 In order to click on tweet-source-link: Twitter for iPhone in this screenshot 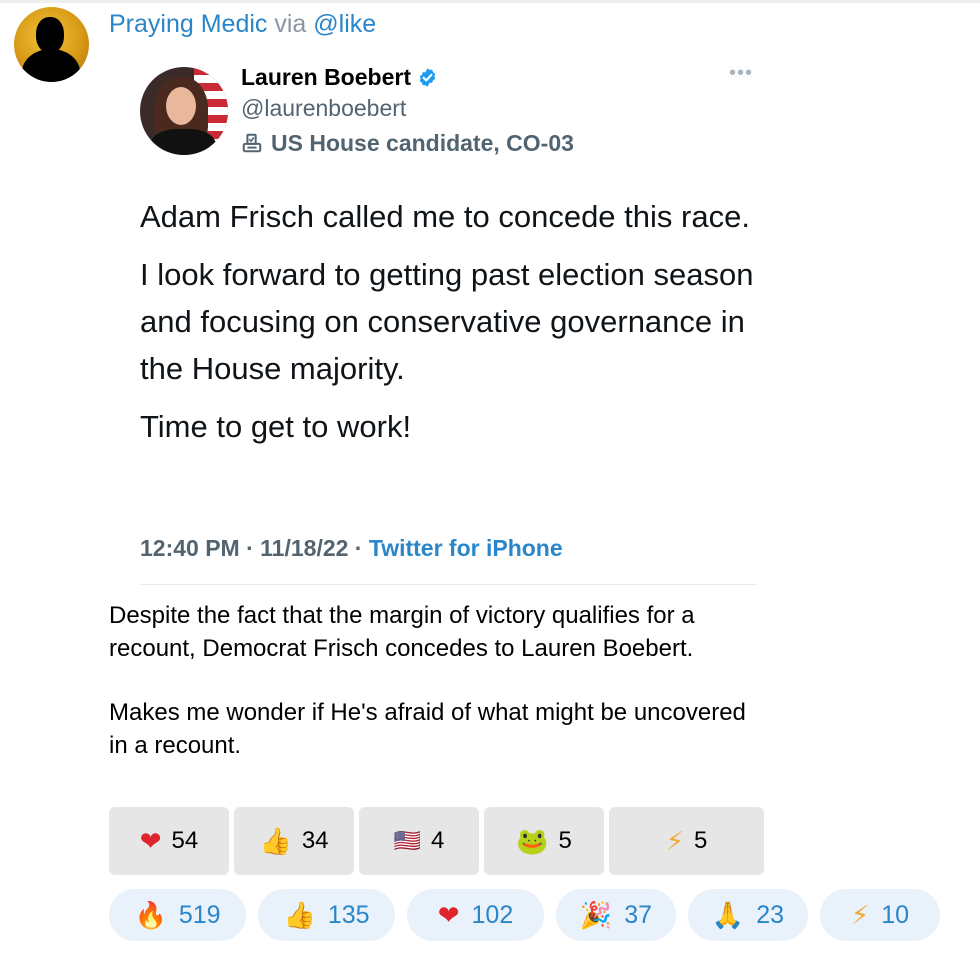, I will do `click(466, 548)`.